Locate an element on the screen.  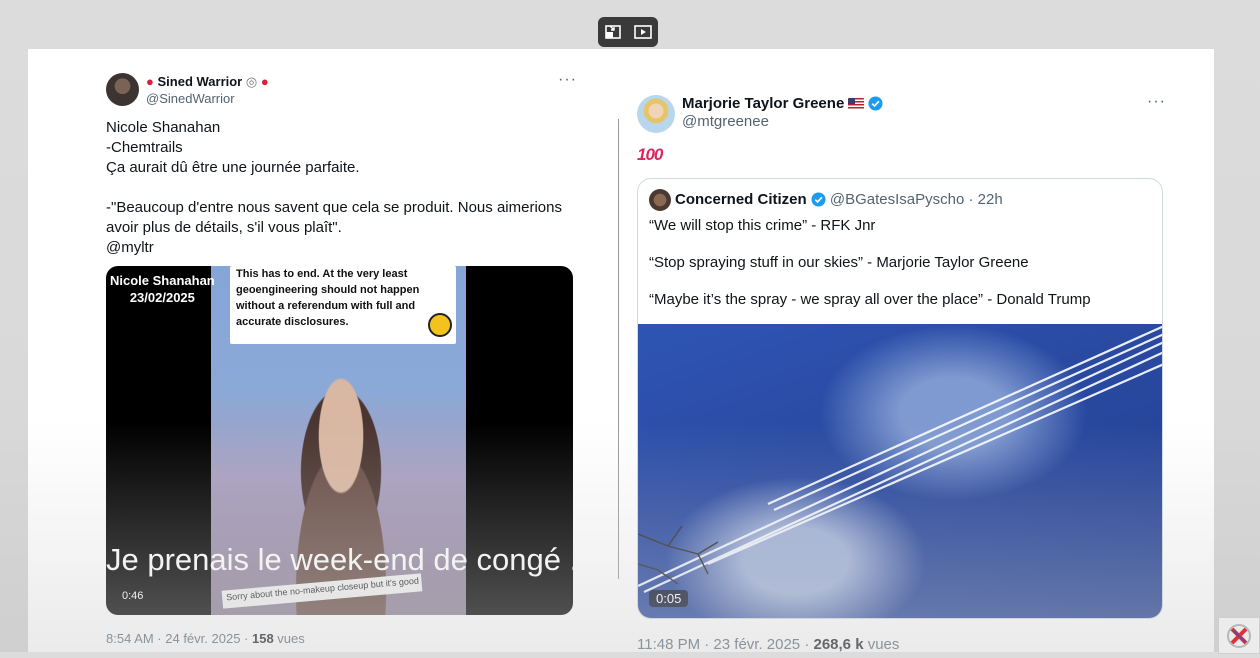
hundred-points-emoji: 100 is located at coordinates (650, 154).